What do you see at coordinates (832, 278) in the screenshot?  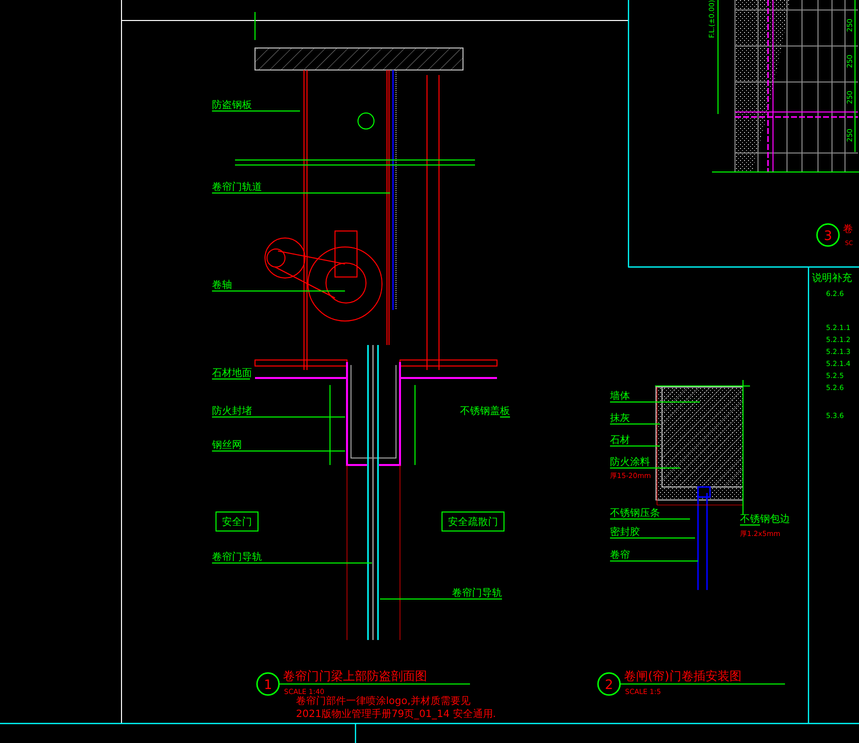 I see `notes-heading: 说明补充` at bounding box center [832, 278].